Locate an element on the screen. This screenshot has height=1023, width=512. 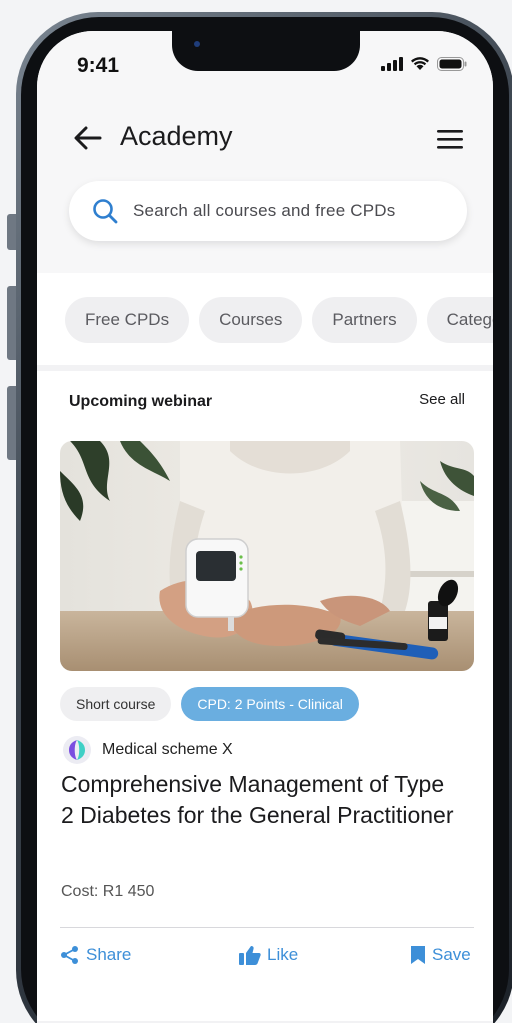
camera-dot is located at coordinates (197, 44).